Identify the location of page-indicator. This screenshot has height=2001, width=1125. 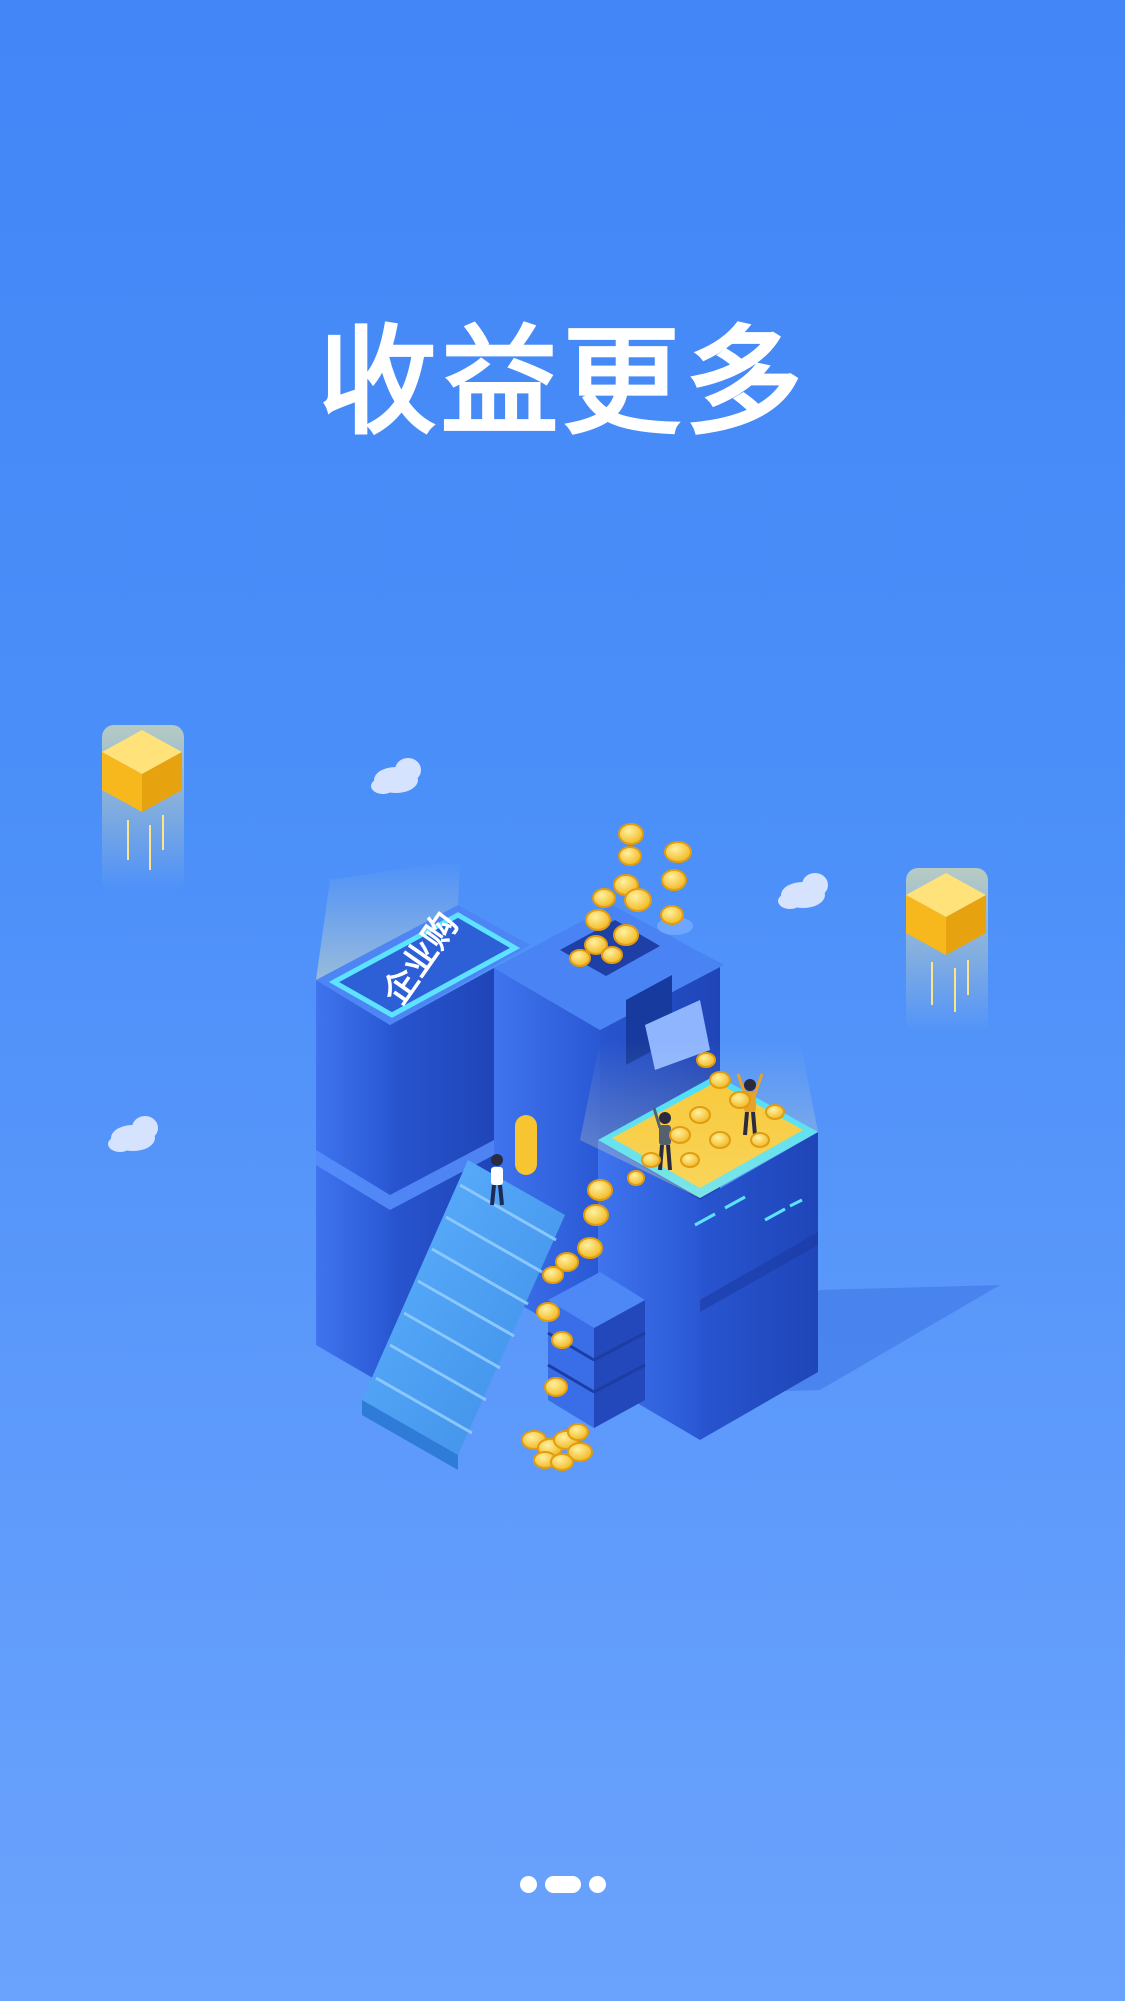
(562, 1884).